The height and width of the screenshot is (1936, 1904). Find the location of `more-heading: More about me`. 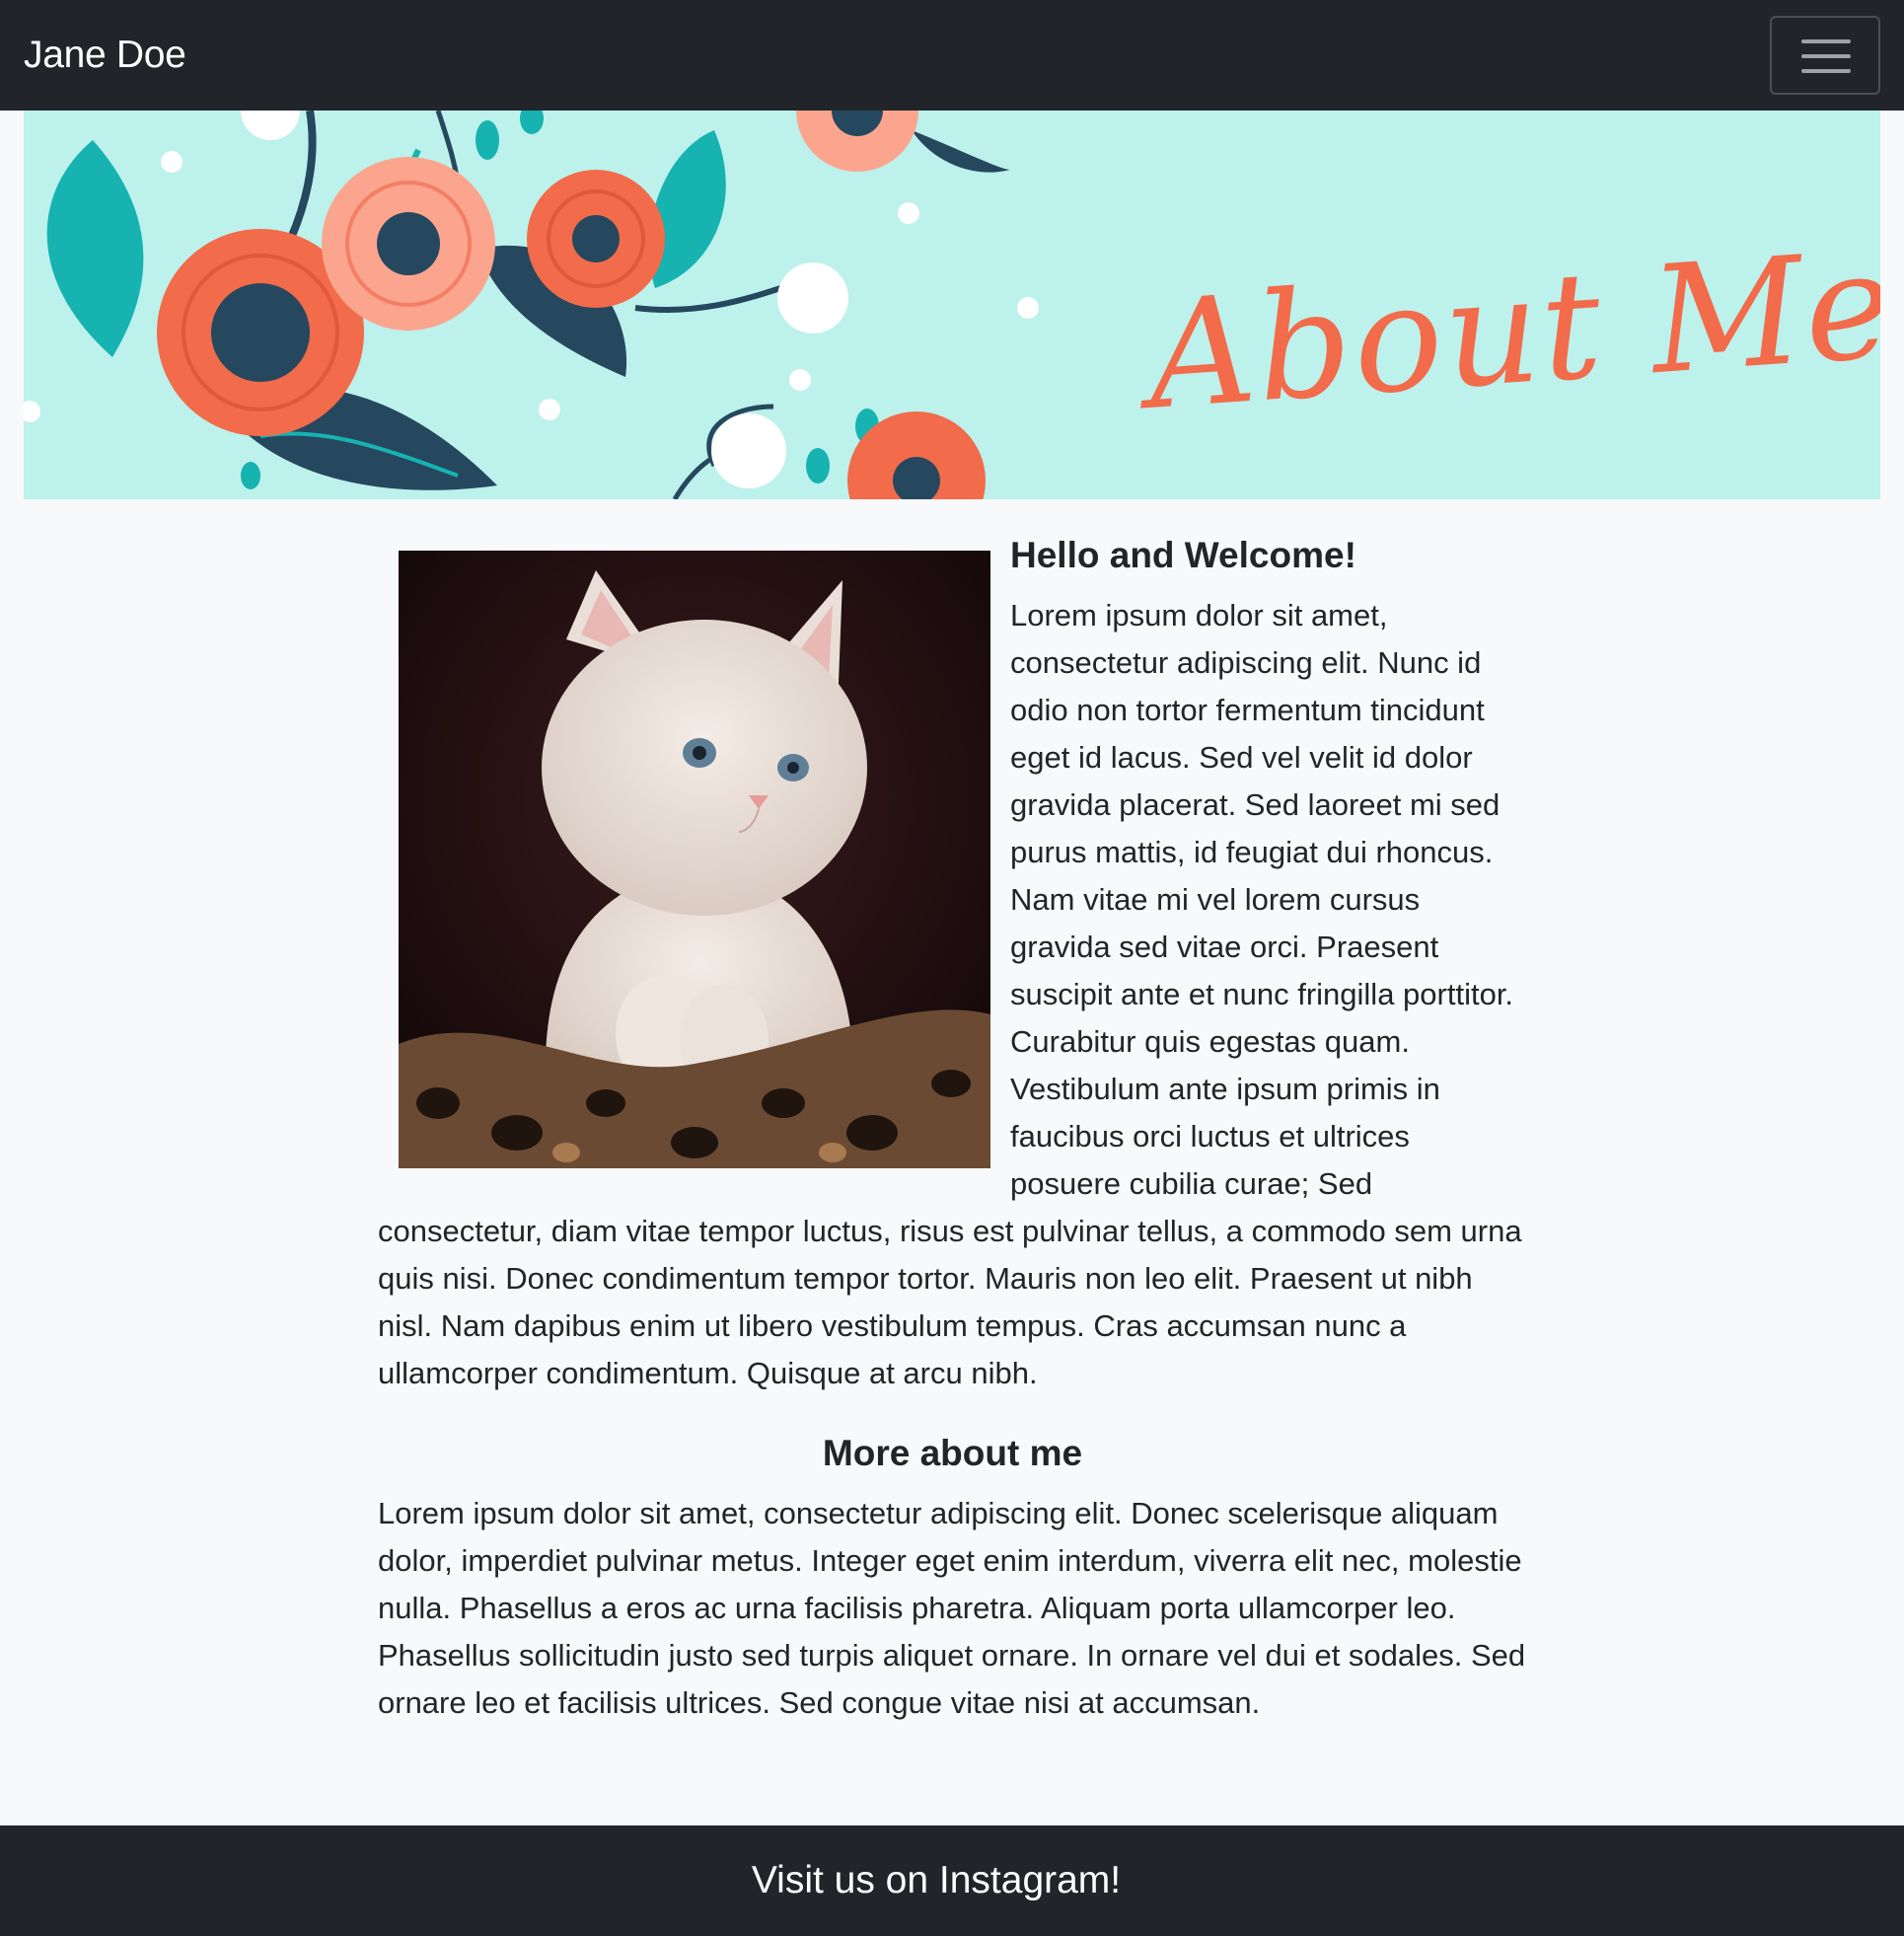

more-heading: More about me is located at coordinates (952, 1453).